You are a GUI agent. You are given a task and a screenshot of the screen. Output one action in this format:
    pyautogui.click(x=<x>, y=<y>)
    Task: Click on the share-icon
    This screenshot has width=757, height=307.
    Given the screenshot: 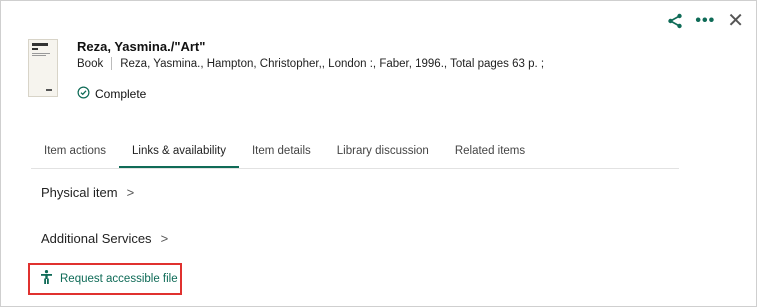 What is the action you would take?
    pyautogui.click(x=675, y=21)
    